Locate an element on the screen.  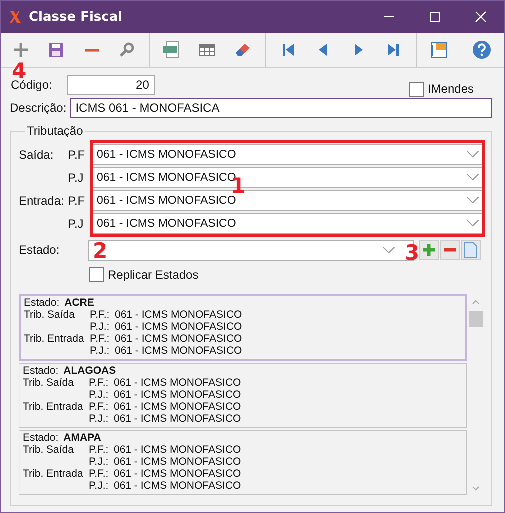
tax-group-label: Saída: is located at coordinates (36, 155).